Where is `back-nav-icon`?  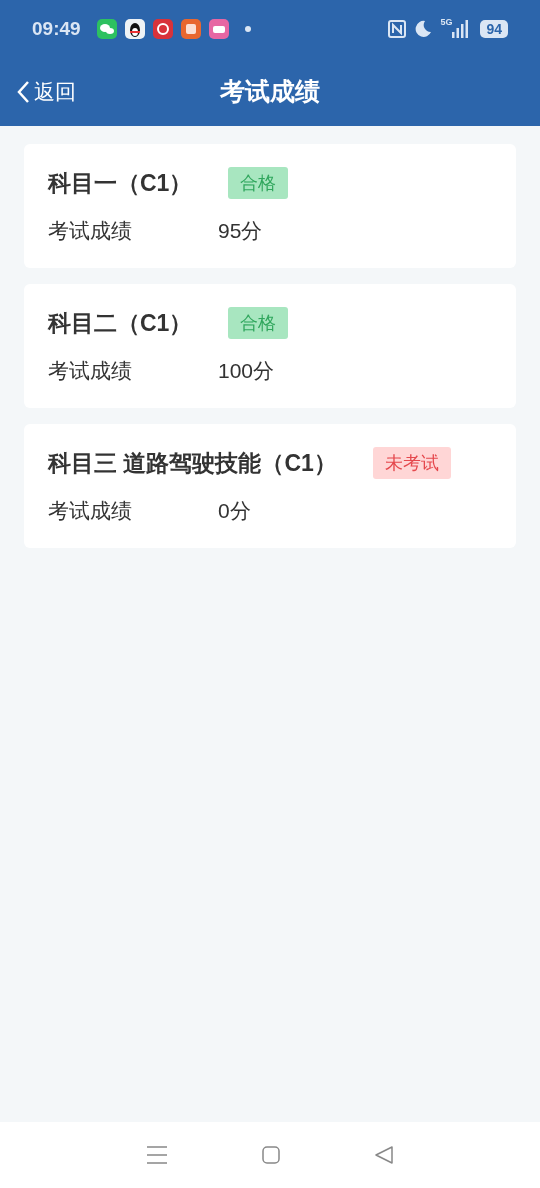
back-nav-icon is located at coordinates (383, 1155).